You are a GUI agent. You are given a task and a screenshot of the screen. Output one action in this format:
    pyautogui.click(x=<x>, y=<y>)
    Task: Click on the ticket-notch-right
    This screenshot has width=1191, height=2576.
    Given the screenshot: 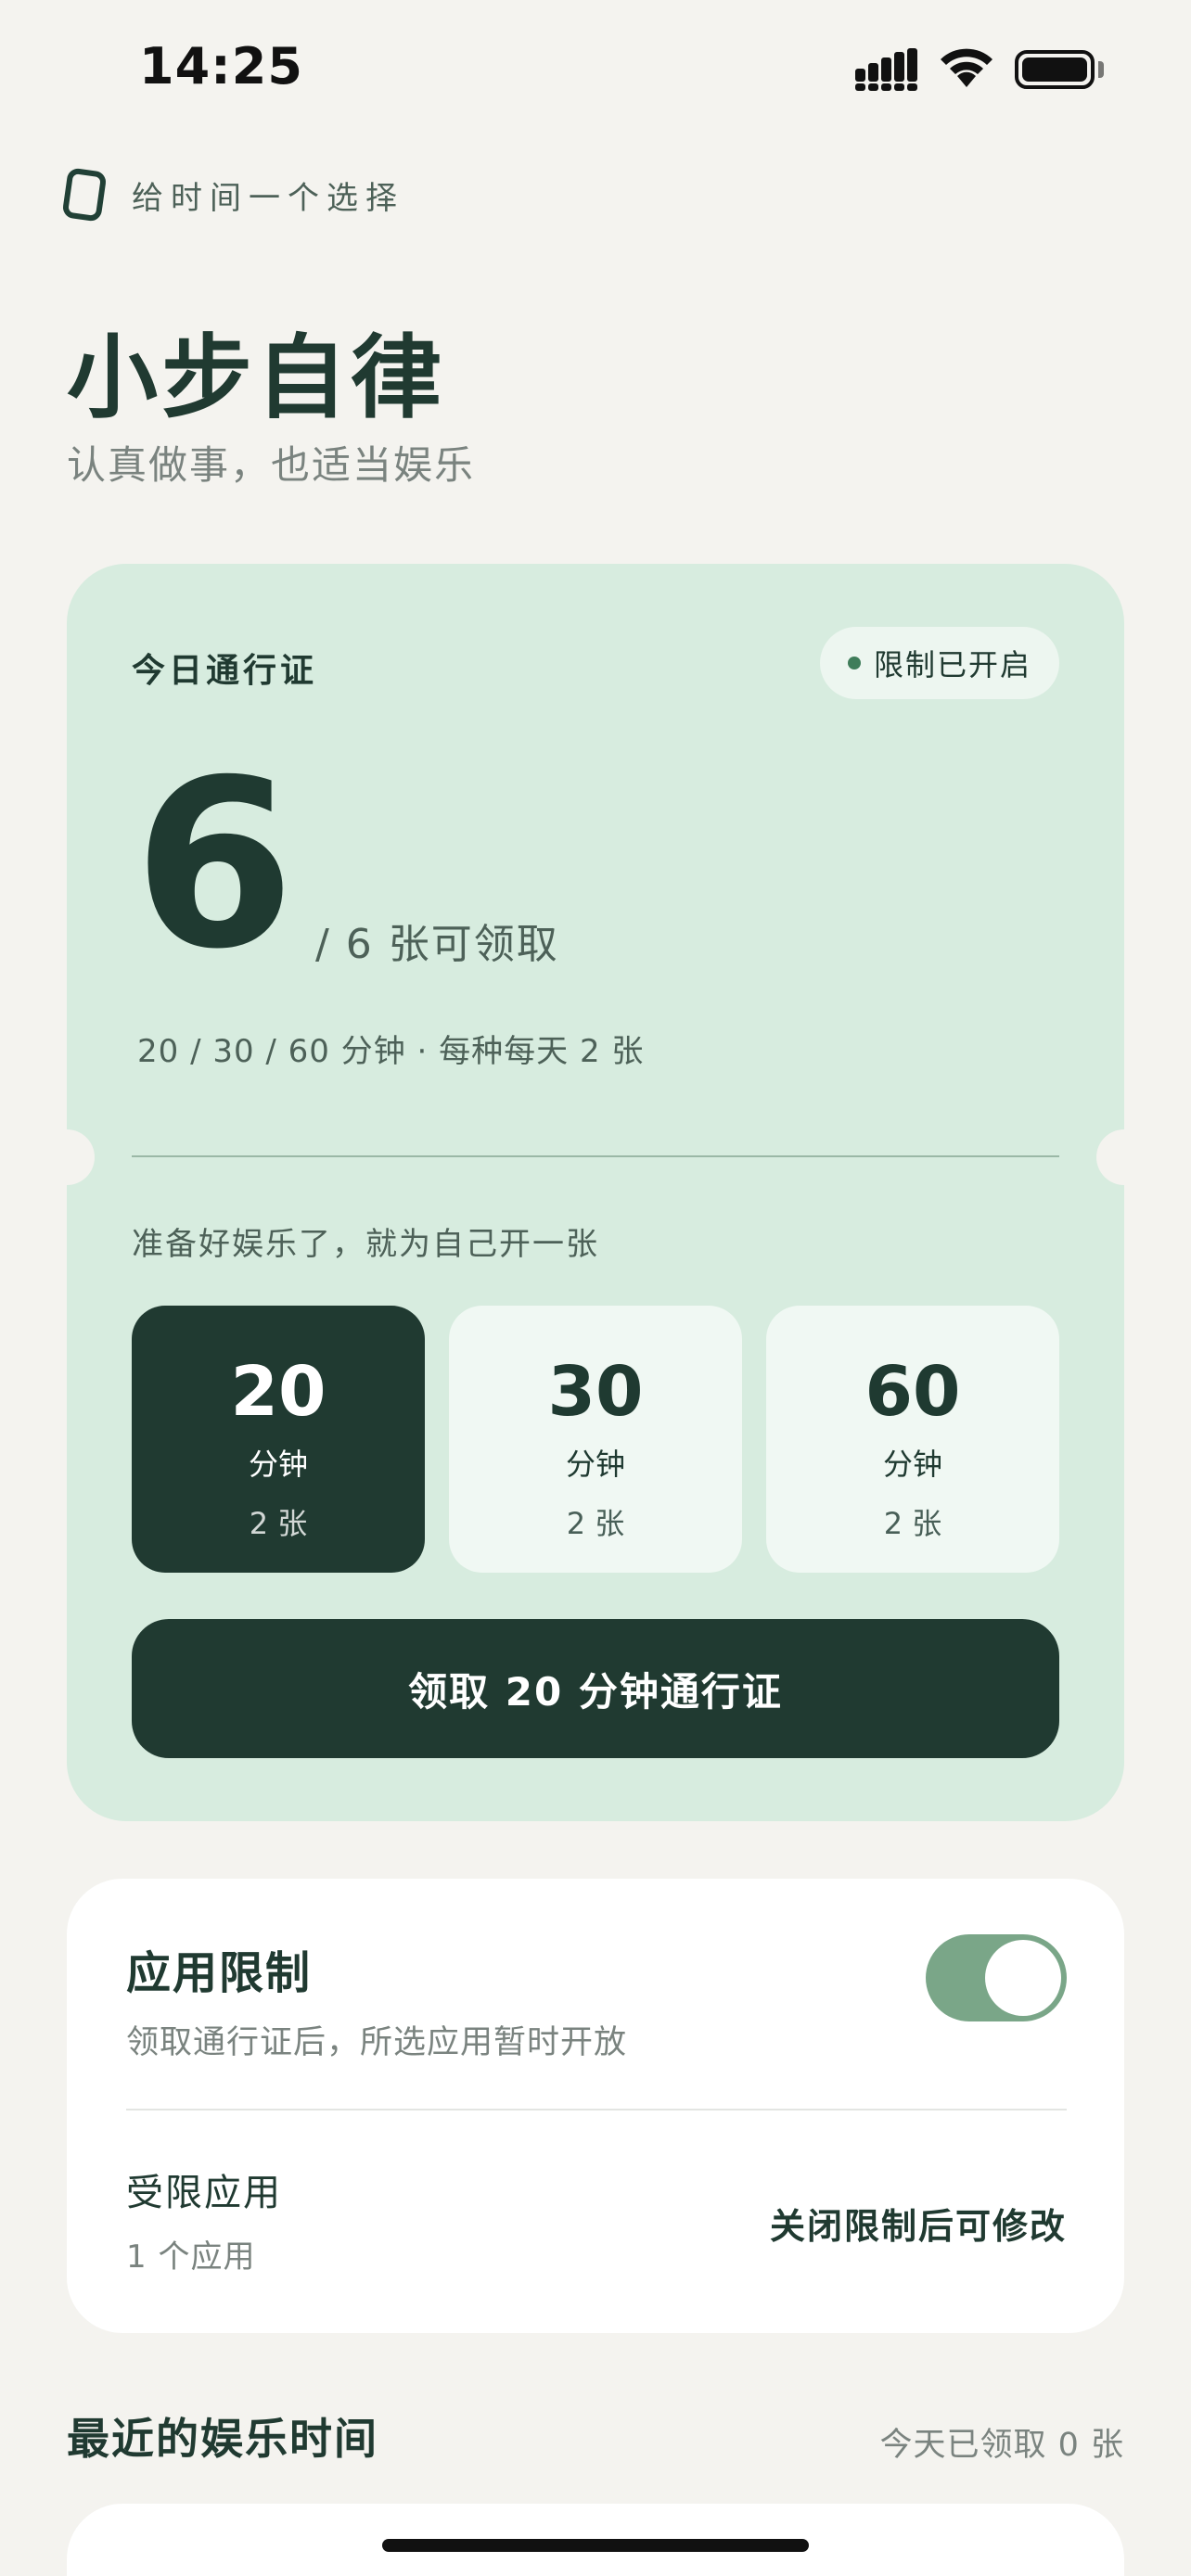 What is the action you would take?
    pyautogui.click(x=1124, y=1157)
    